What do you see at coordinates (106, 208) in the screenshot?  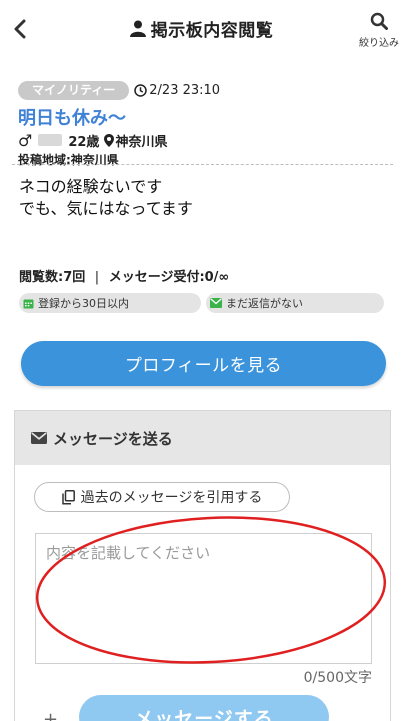 I see `post-body-line: でも、気にはなってます` at bounding box center [106, 208].